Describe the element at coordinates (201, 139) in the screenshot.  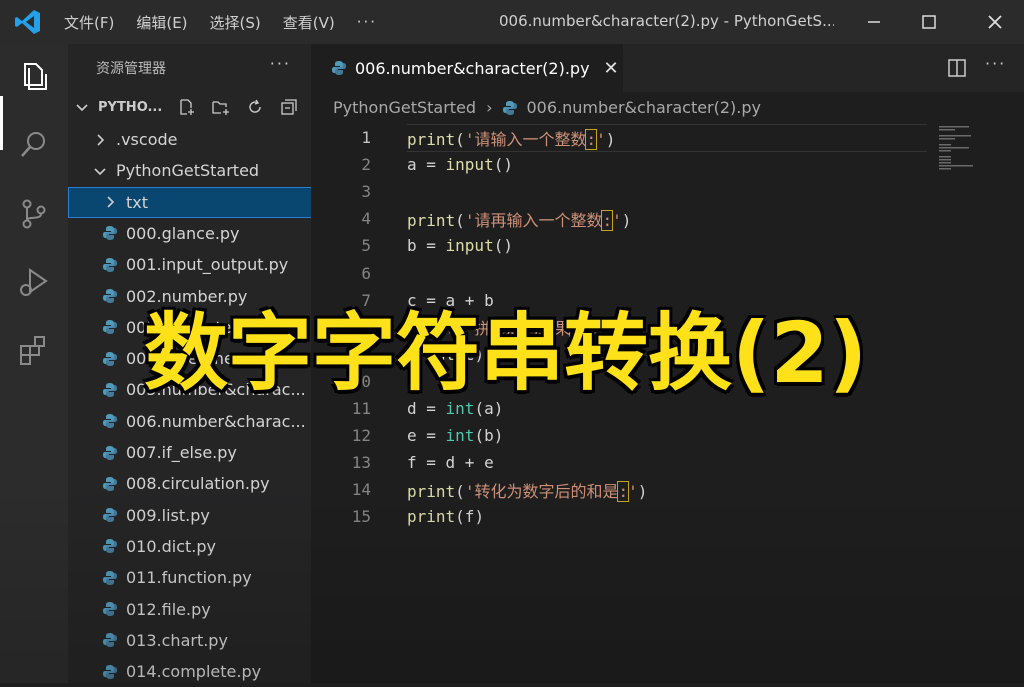
I see `folder-item: .vscode` at that location.